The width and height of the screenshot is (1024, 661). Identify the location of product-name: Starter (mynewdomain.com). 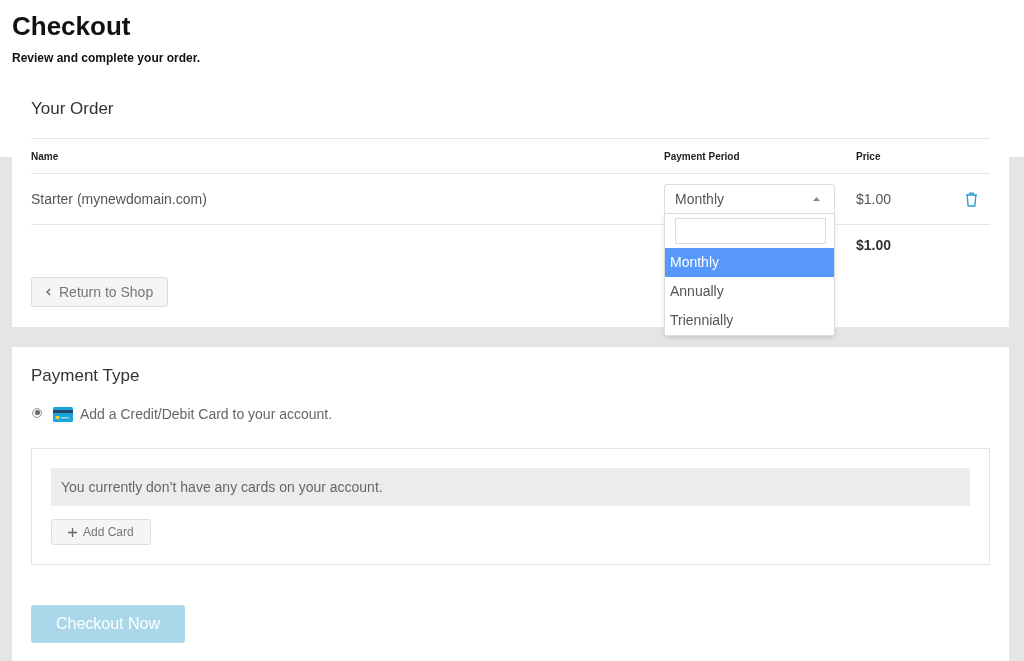
(119, 199).